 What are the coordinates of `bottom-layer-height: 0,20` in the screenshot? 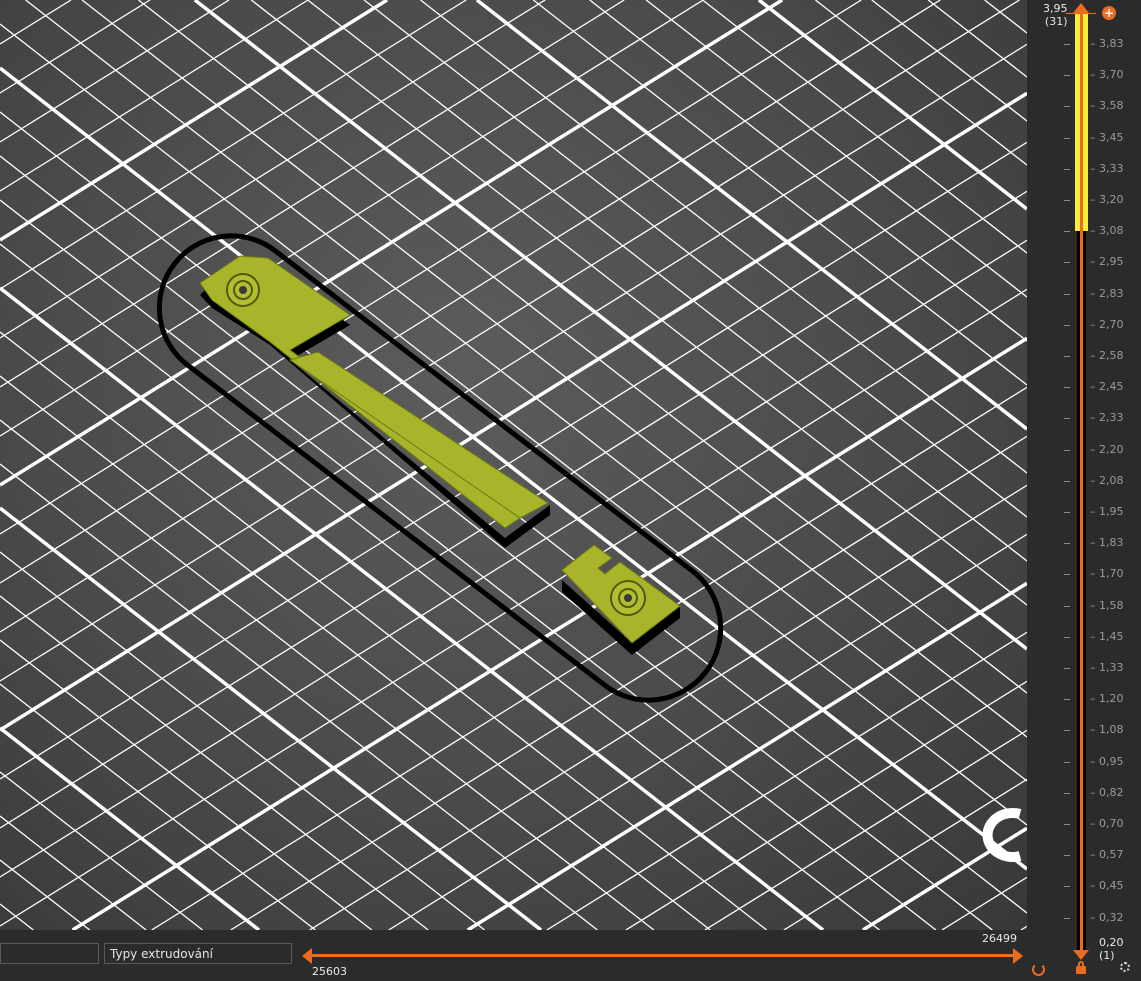 It's located at (1111, 942).